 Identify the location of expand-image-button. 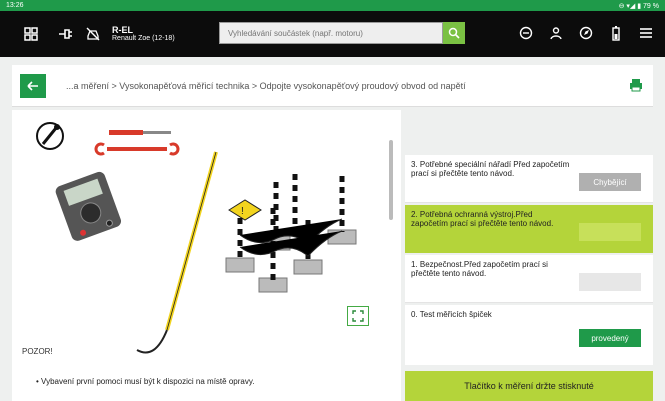
(358, 316).